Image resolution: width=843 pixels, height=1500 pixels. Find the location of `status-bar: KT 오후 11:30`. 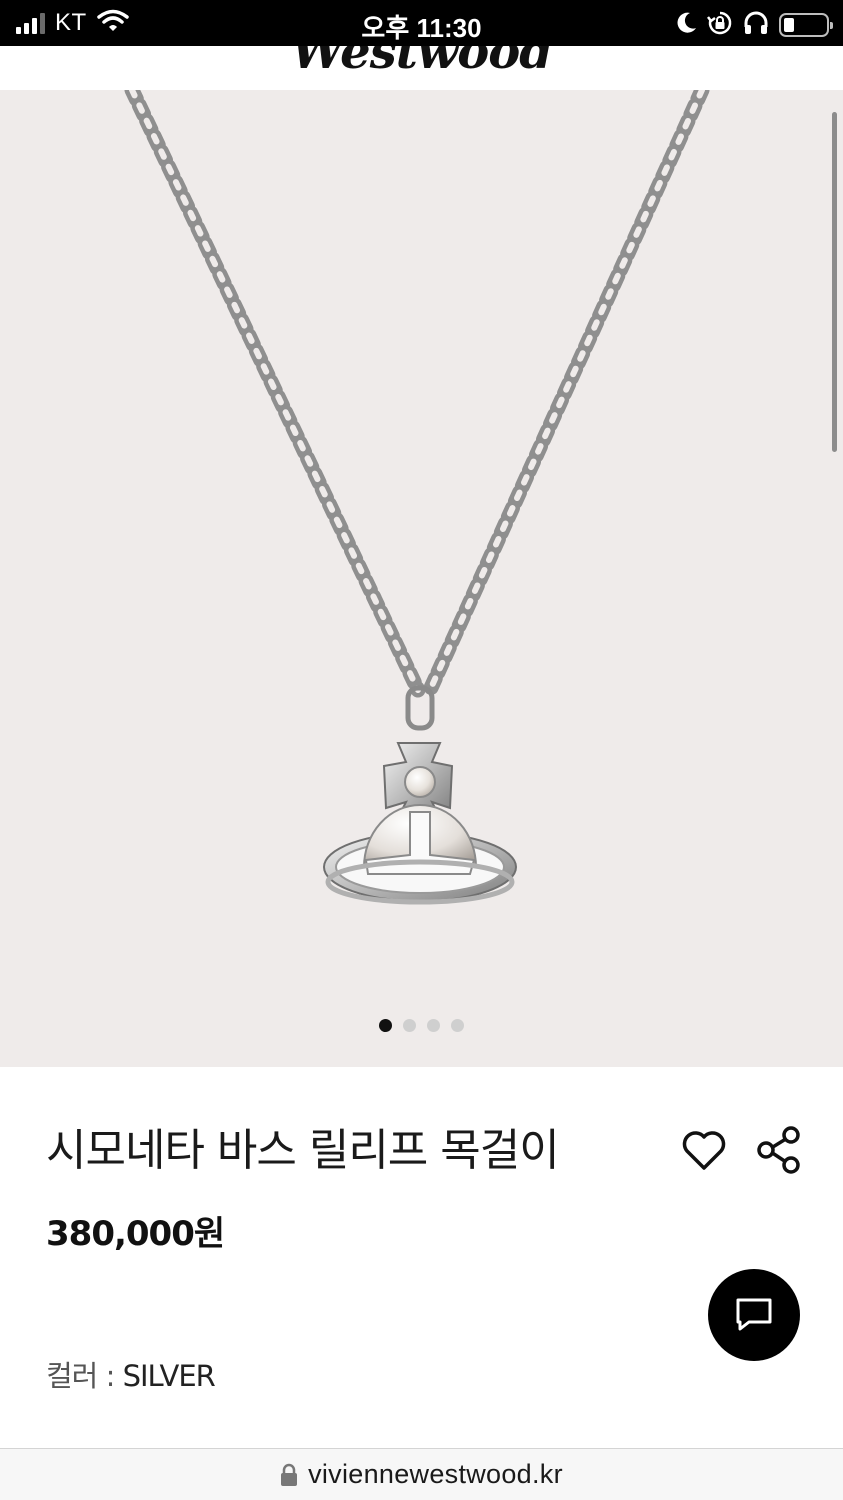

status-bar: KT 오후 11:30 is located at coordinates (421, 23).